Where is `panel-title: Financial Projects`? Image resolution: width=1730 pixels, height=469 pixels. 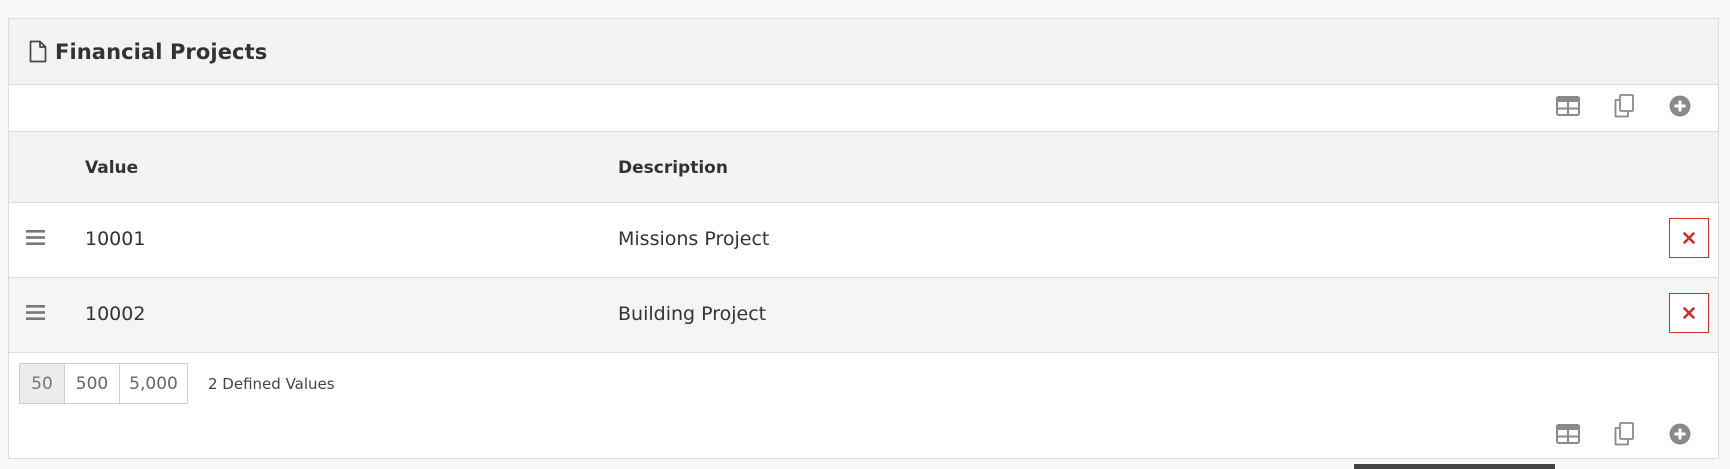 panel-title: Financial Projects is located at coordinates (161, 51).